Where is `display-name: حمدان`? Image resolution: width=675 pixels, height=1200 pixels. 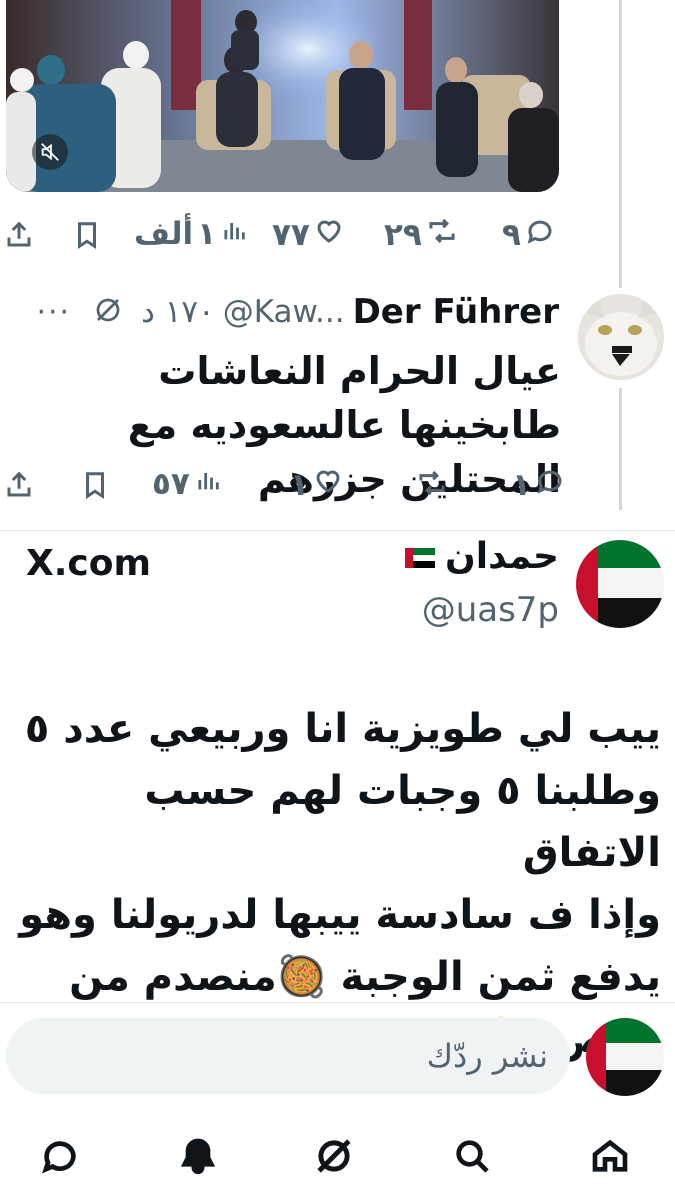
display-name: حمدان is located at coordinates (502, 556).